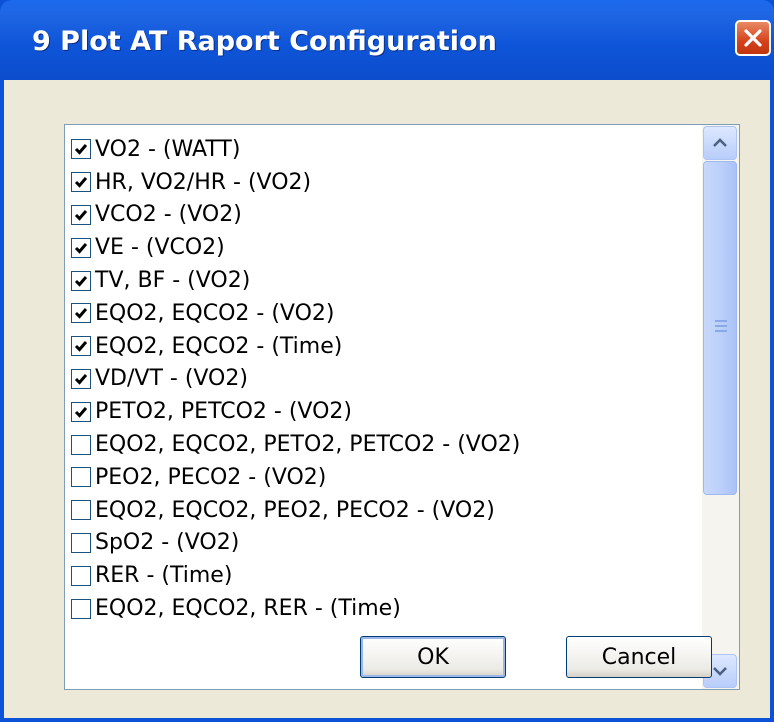 The image size is (774, 722). Describe the element at coordinates (168, 149) in the screenshot. I see `checklist-item-label: VO2 - (WATT)` at that location.